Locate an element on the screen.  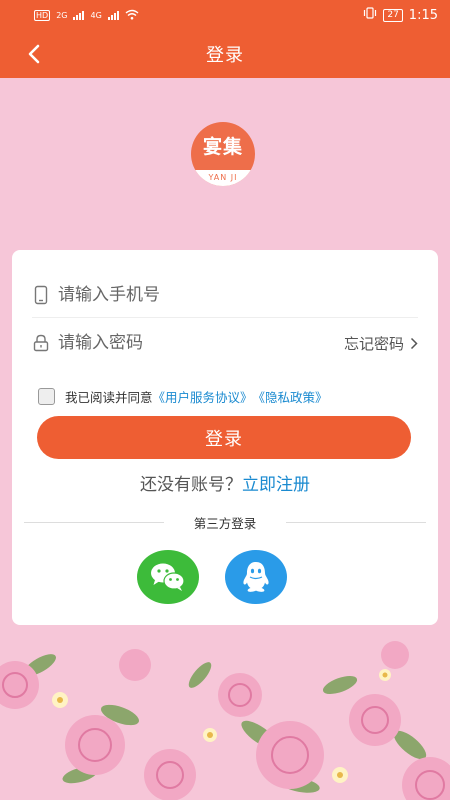
password-field-row: 忘记密码 is located at coordinates (225, 343).